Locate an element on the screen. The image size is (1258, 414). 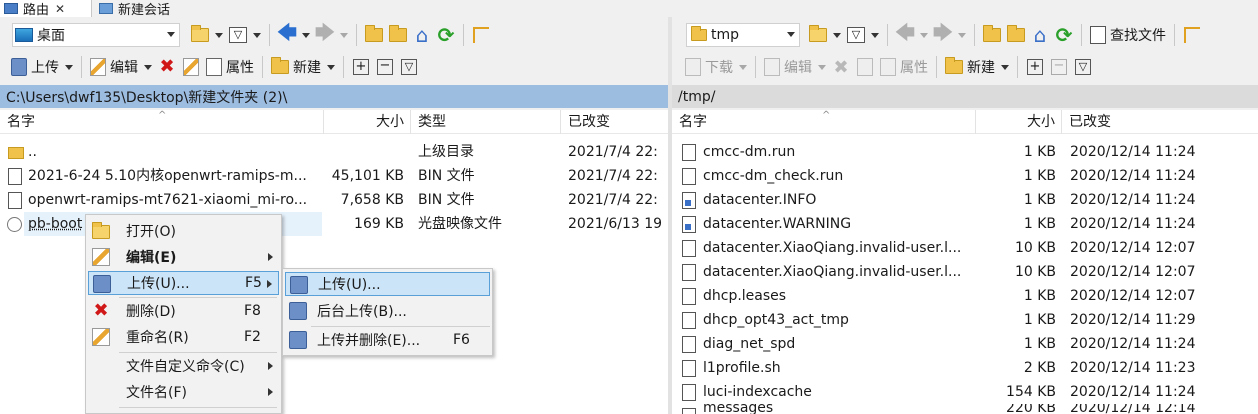
file-modified: 2020/12/14 11:29 is located at coordinates (1133, 320).